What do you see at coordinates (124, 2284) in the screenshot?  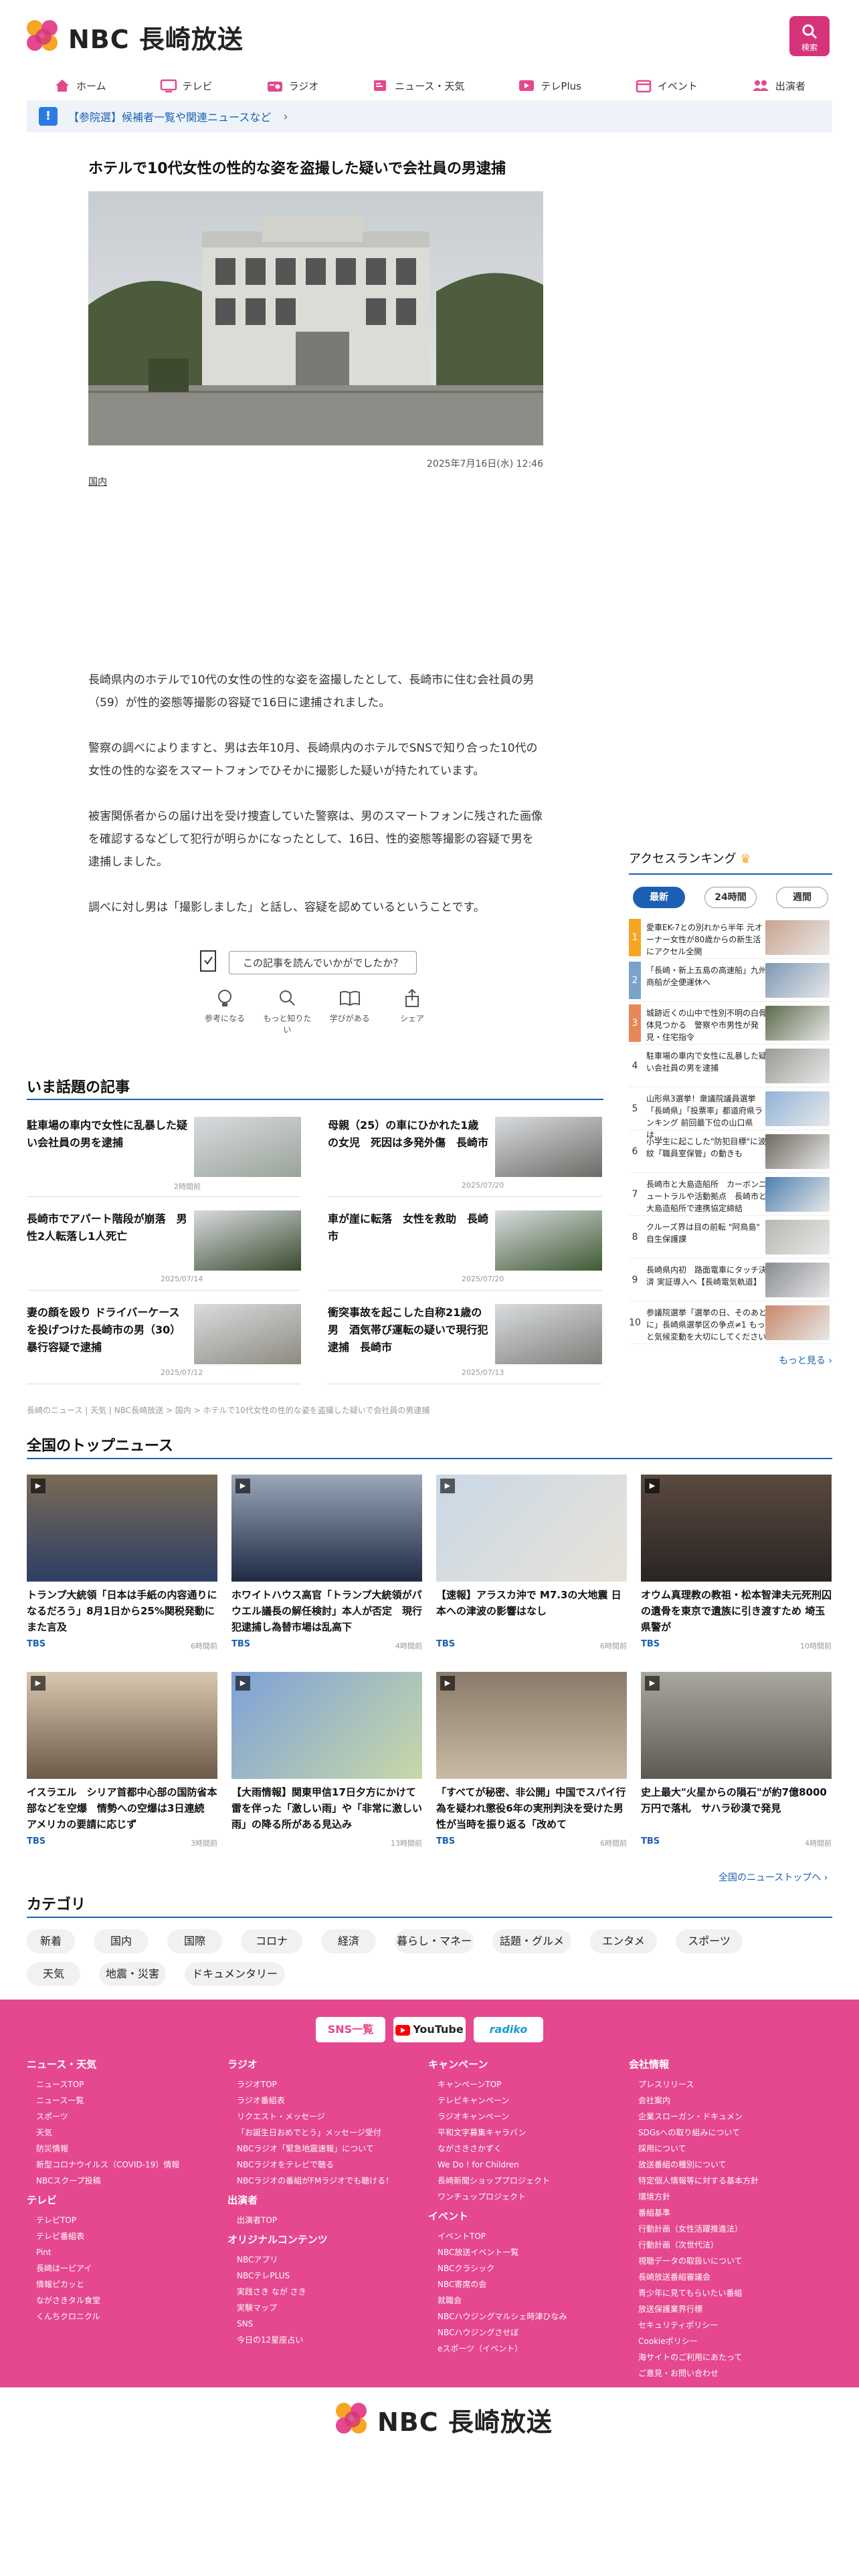 I see `footer-link: 情報ピカッと` at bounding box center [124, 2284].